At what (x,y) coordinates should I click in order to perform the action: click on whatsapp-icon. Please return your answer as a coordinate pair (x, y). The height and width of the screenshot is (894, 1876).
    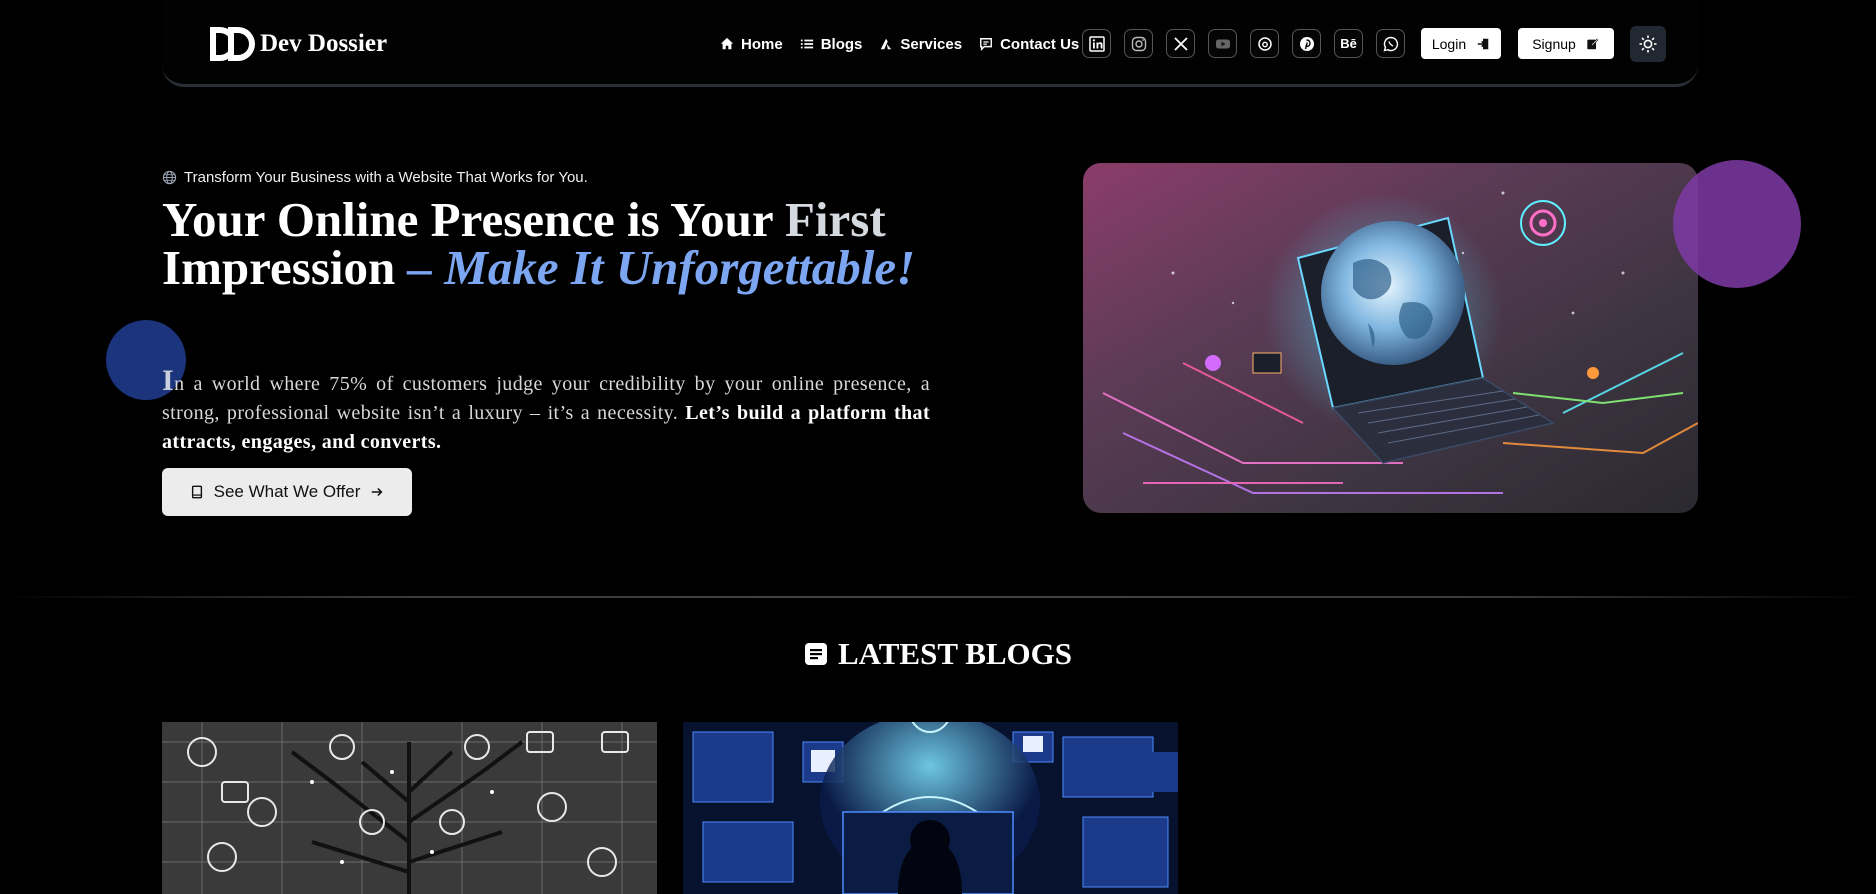
    Looking at the image, I should click on (1390, 43).